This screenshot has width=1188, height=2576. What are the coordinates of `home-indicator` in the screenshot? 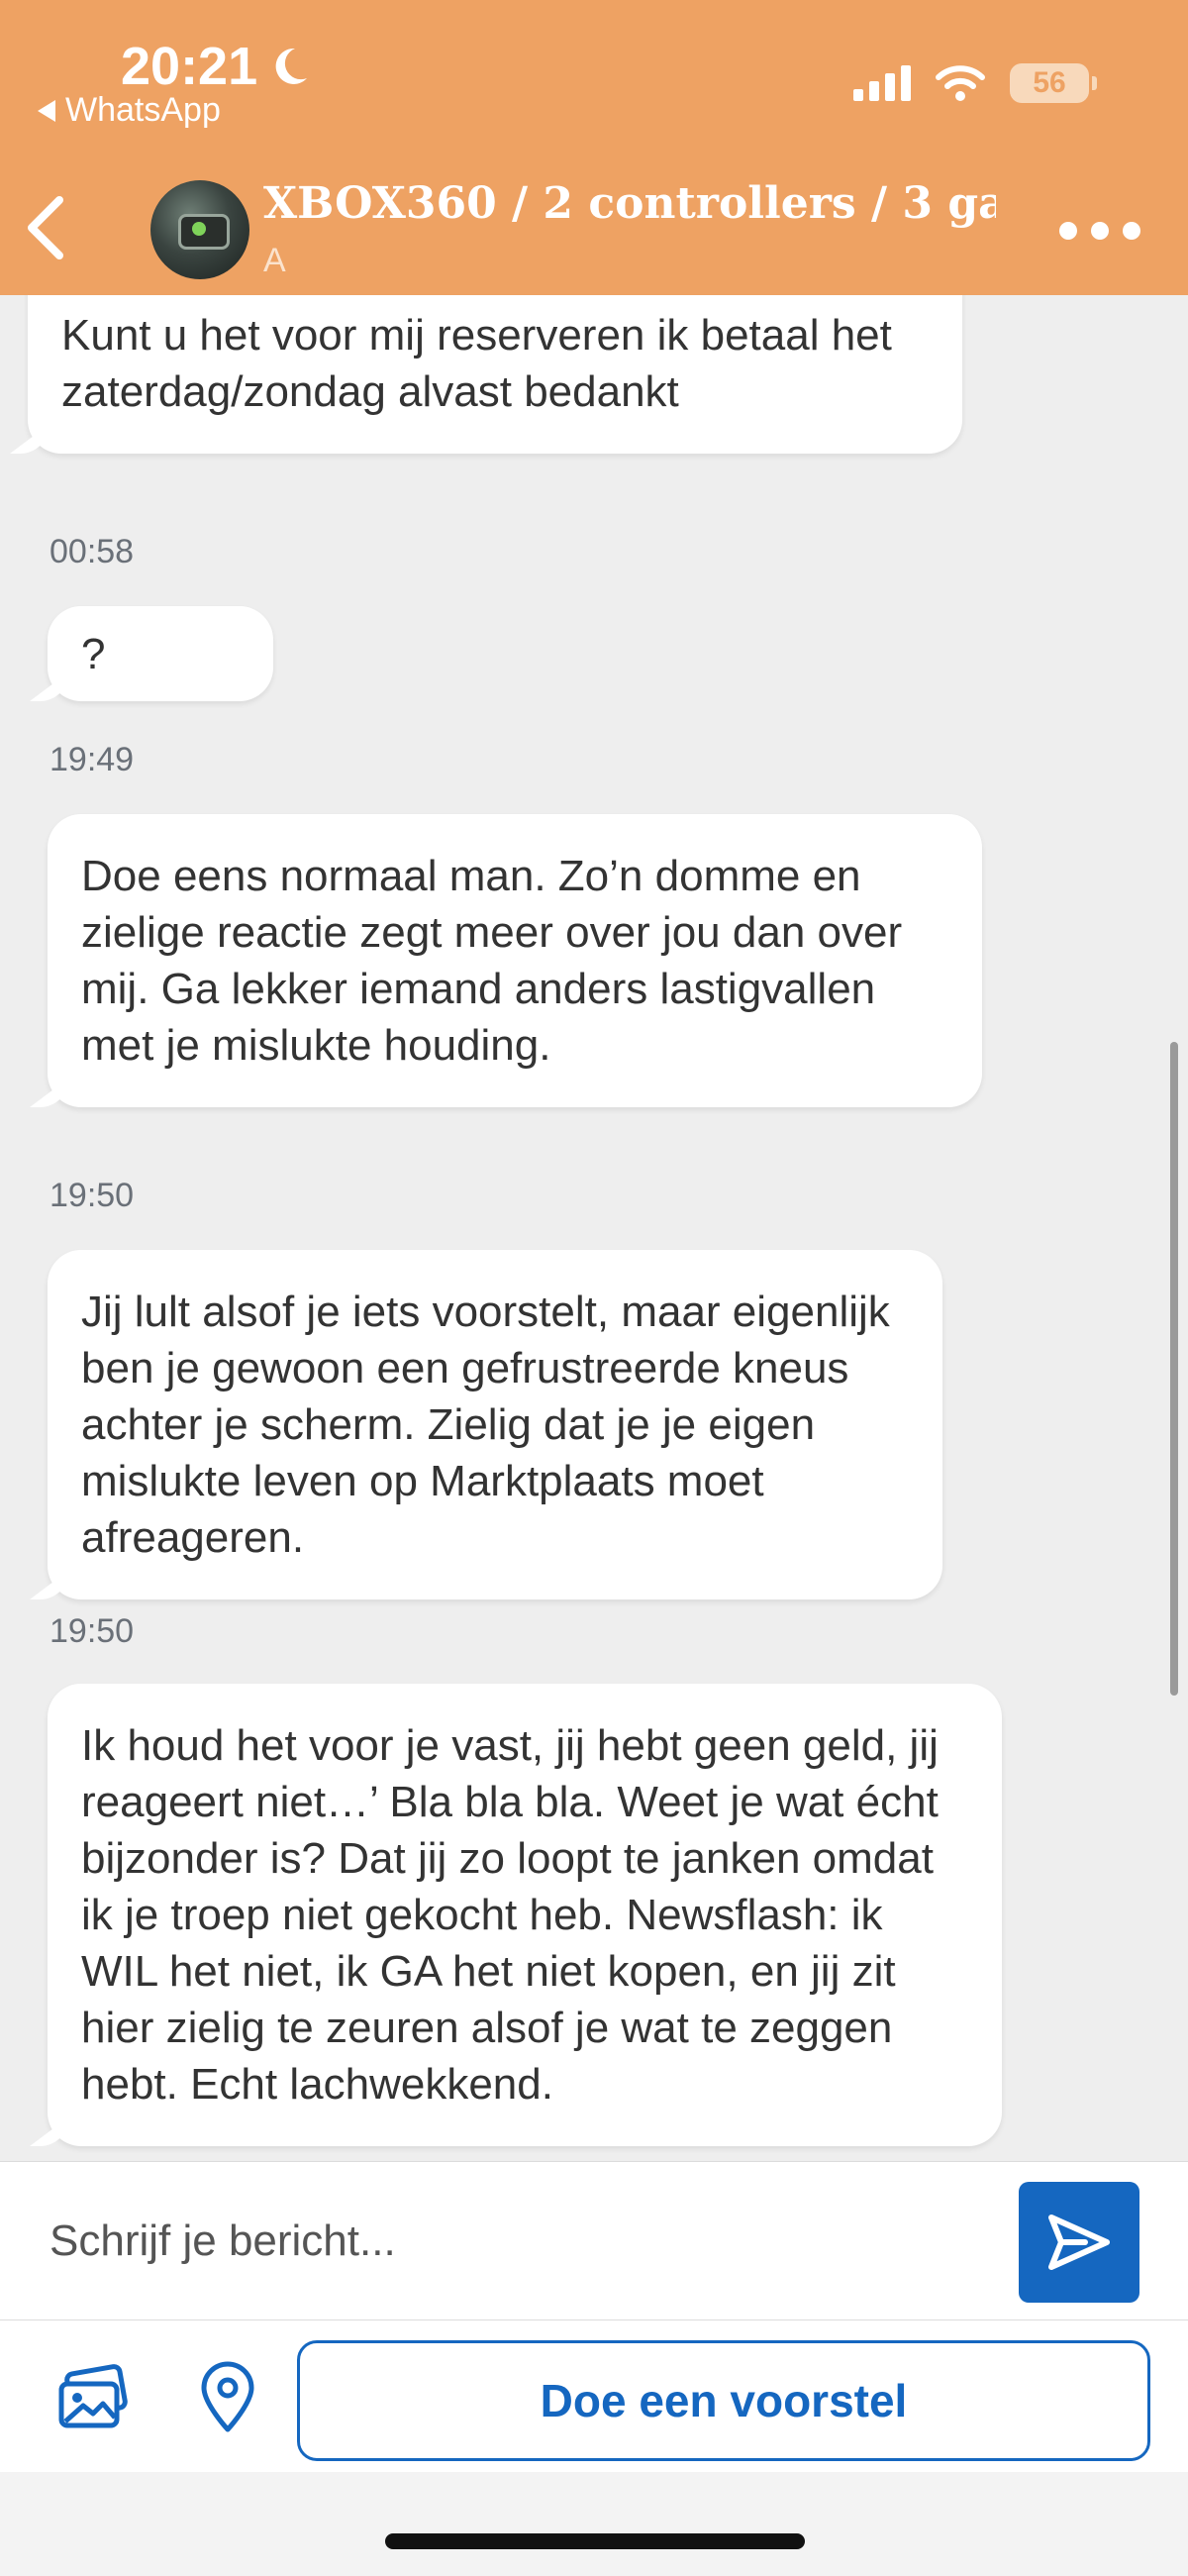 It's located at (595, 2541).